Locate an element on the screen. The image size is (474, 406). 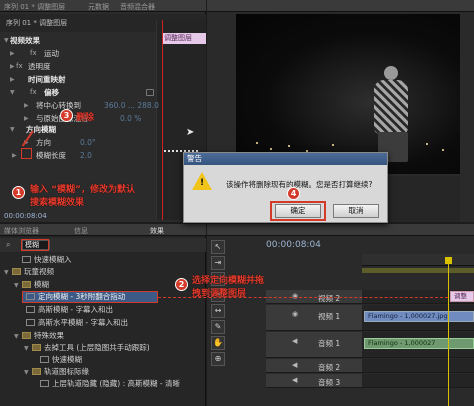
effect-controls-timecode: 00:00:08:04 is located at coordinates (25, 216).